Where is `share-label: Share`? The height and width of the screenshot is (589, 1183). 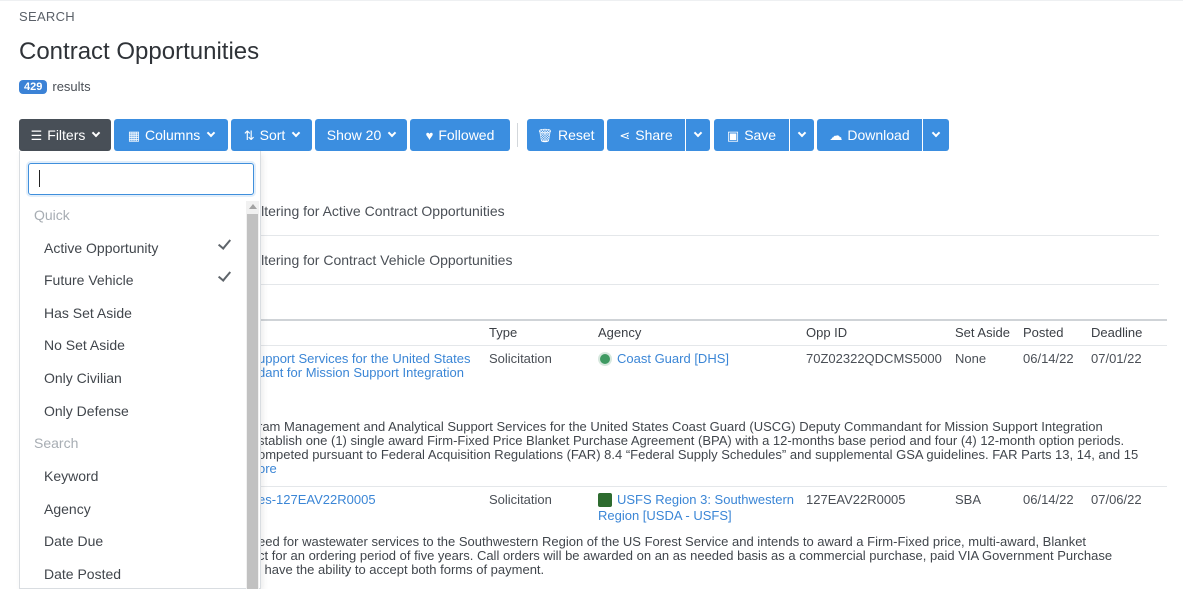 share-label: Share is located at coordinates (654, 135).